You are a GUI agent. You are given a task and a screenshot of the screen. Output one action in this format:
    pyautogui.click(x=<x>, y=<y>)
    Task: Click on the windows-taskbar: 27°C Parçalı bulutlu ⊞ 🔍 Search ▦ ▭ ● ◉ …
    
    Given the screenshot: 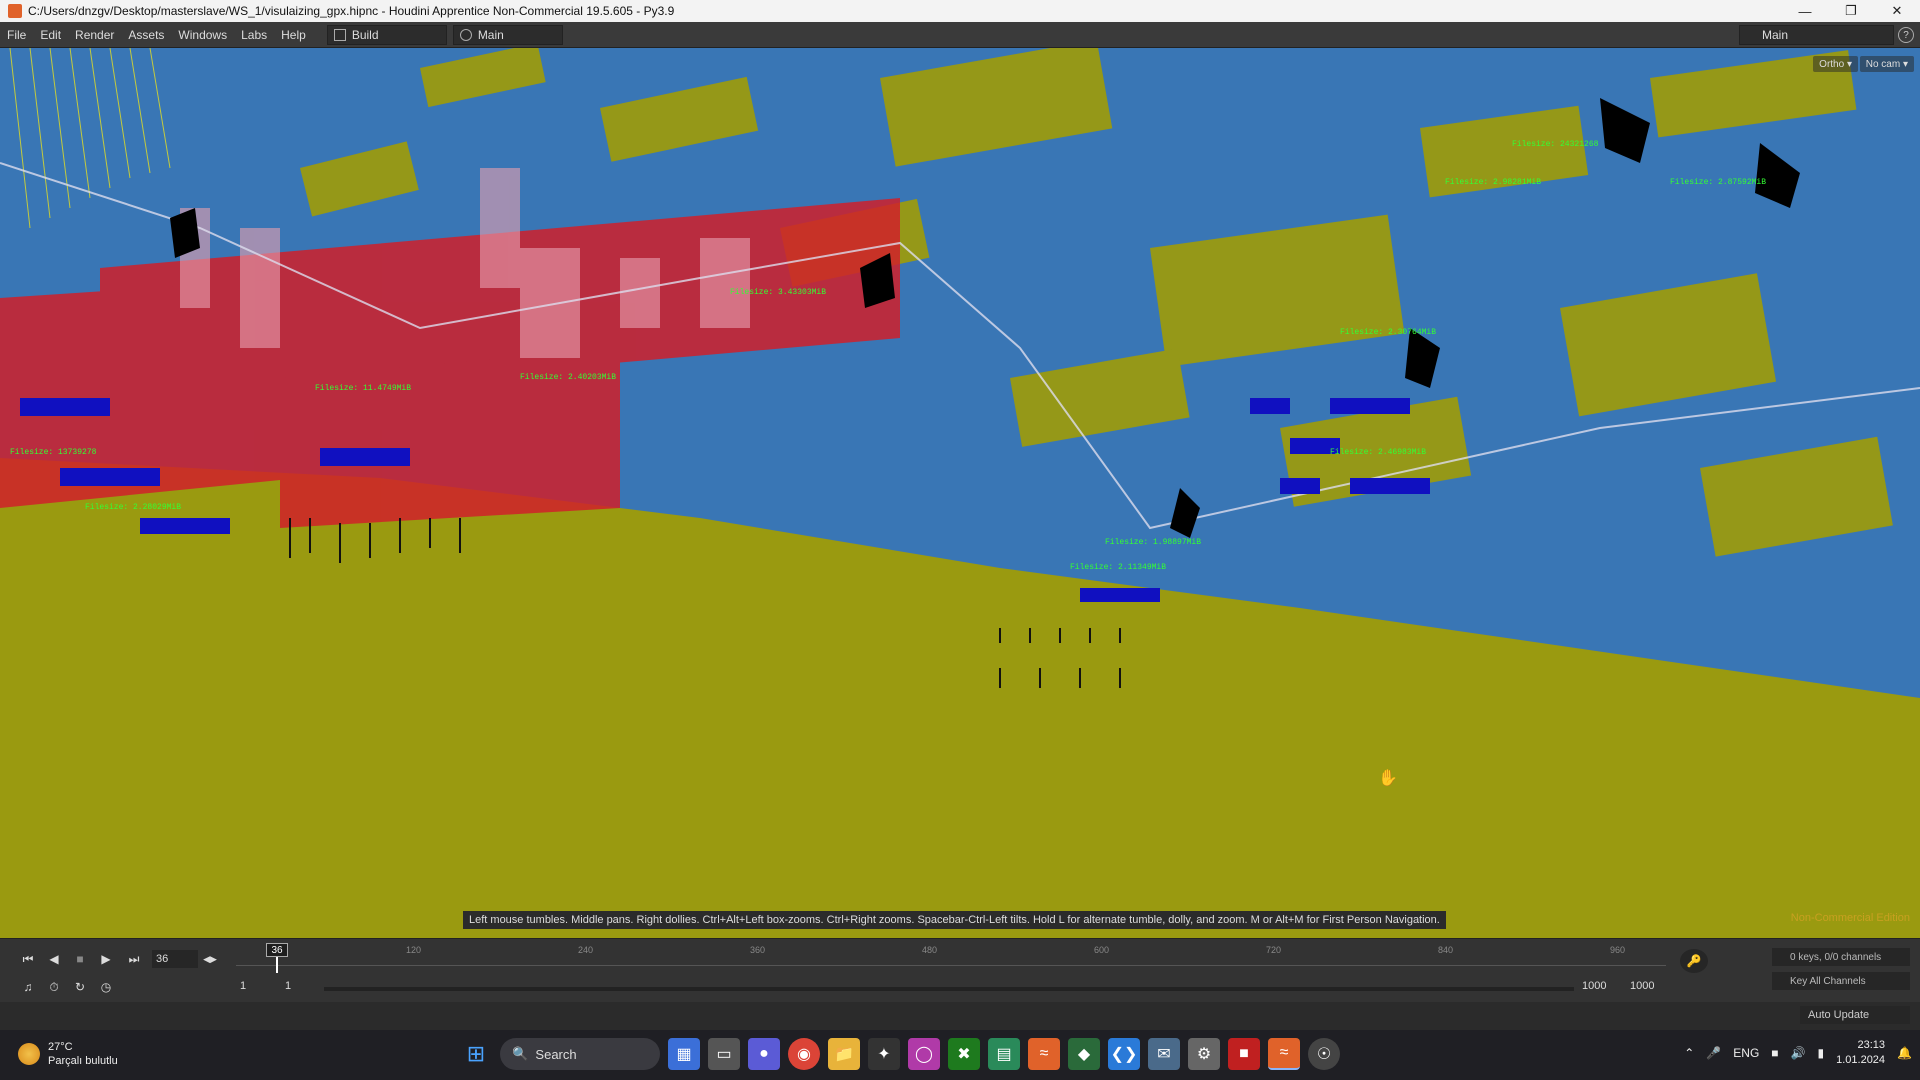 What is the action you would take?
    pyautogui.click(x=960, y=1055)
    